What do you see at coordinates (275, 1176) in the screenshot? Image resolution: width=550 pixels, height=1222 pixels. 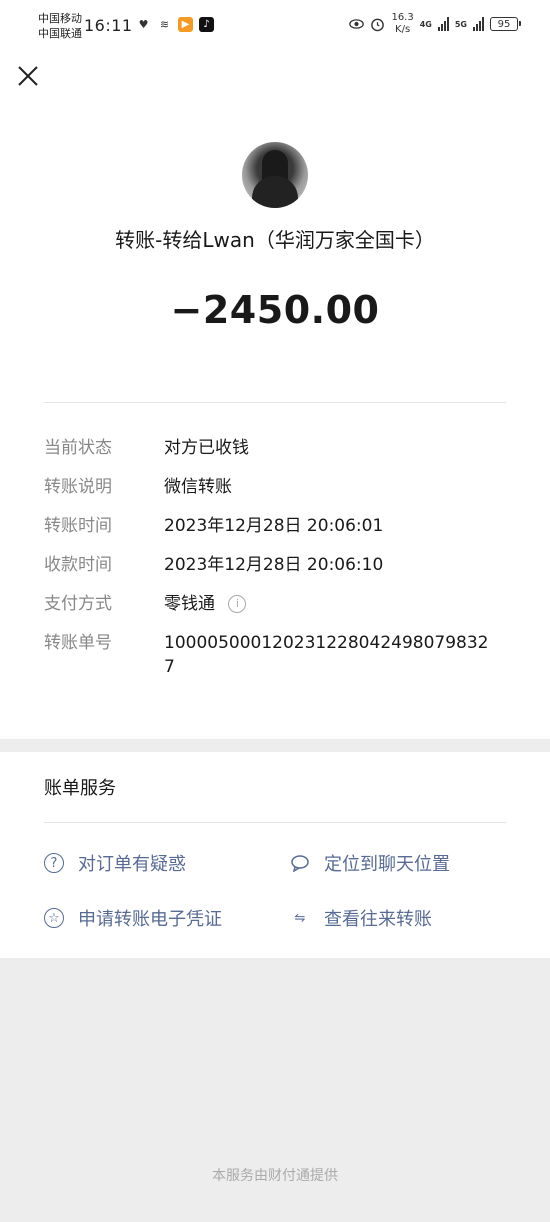 I see `footer-note: 本服务由财付通提供` at bounding box center [275, 1176].